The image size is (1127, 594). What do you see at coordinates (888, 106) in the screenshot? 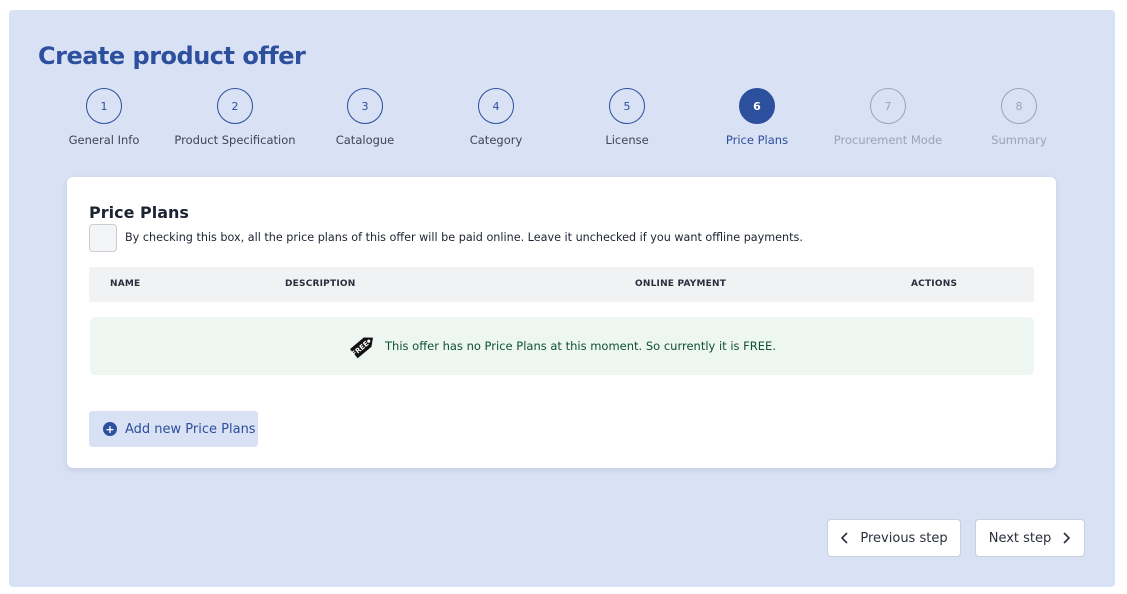
I see `step-number: 7` at bounding box center [888, 106].